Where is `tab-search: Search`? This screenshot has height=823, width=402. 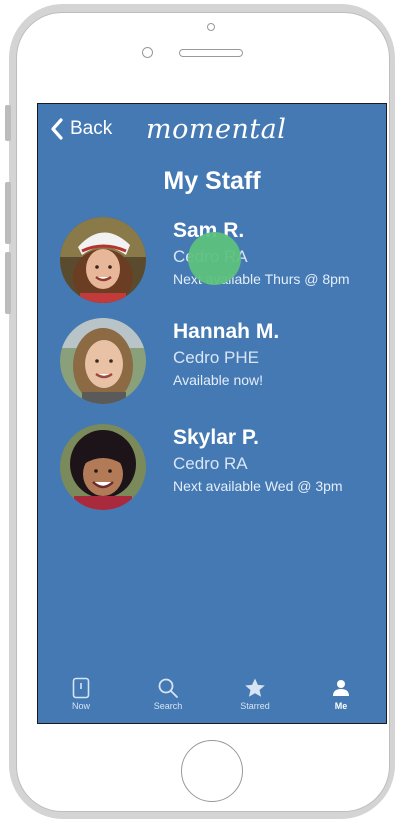
tab-search: Search is located at coordinates (168, 694).